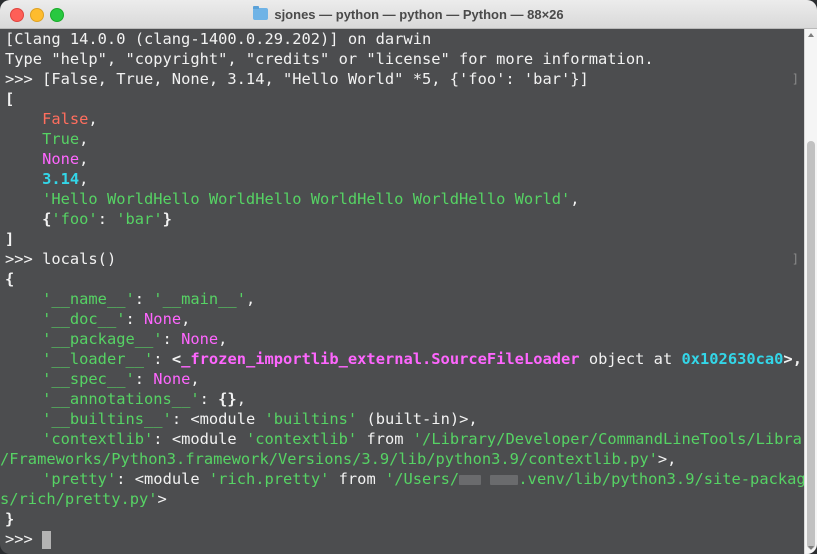  I want to click on terminal-line: False,, so click(70, 119).